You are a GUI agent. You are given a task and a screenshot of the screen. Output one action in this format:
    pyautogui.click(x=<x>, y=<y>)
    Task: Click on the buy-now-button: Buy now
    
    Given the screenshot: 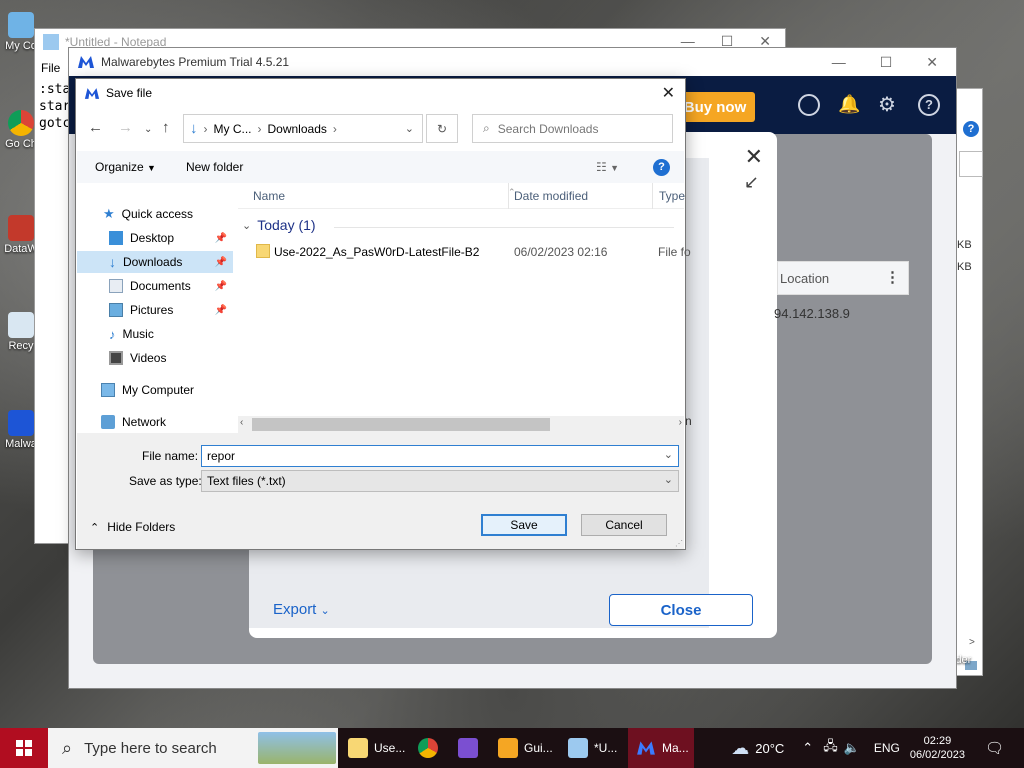 What is the action you would take?
    pyautogui.click(x=715, y=107)
    